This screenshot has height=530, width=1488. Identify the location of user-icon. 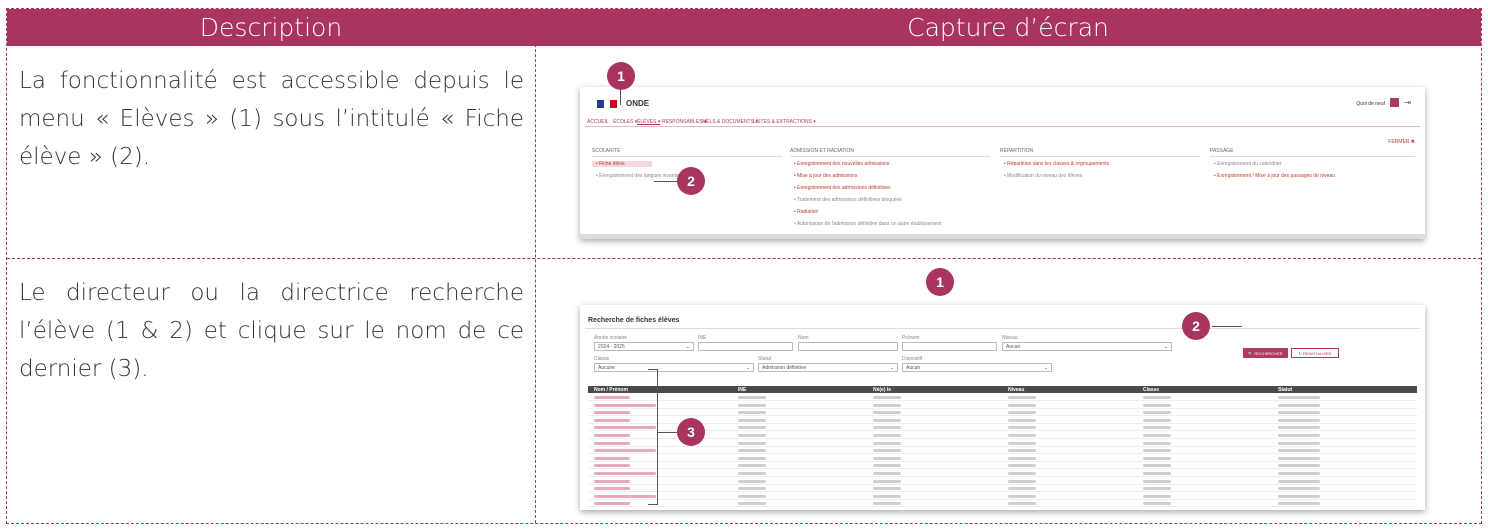
(1394, 102).